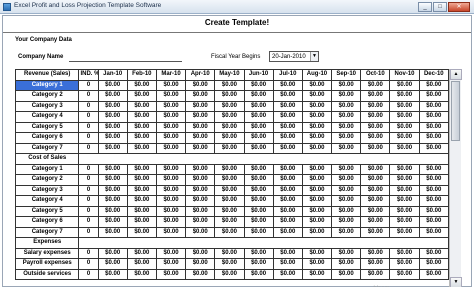 Image resolution: width=474 pixels, height=287 pixels. Describe the element at coordinates (47, 180) in the screenshot. I see `row-label-cell: Category 2` at that location.